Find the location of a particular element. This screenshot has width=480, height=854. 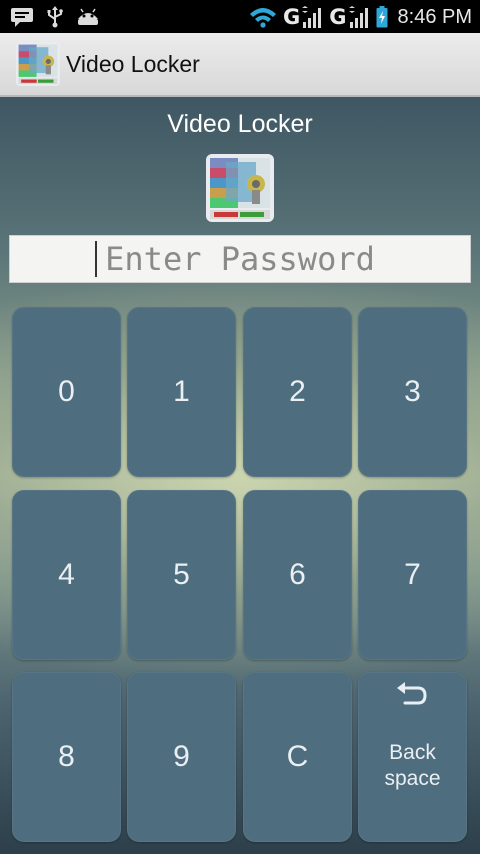

wifi-icon is located at coordinates (263, 17).